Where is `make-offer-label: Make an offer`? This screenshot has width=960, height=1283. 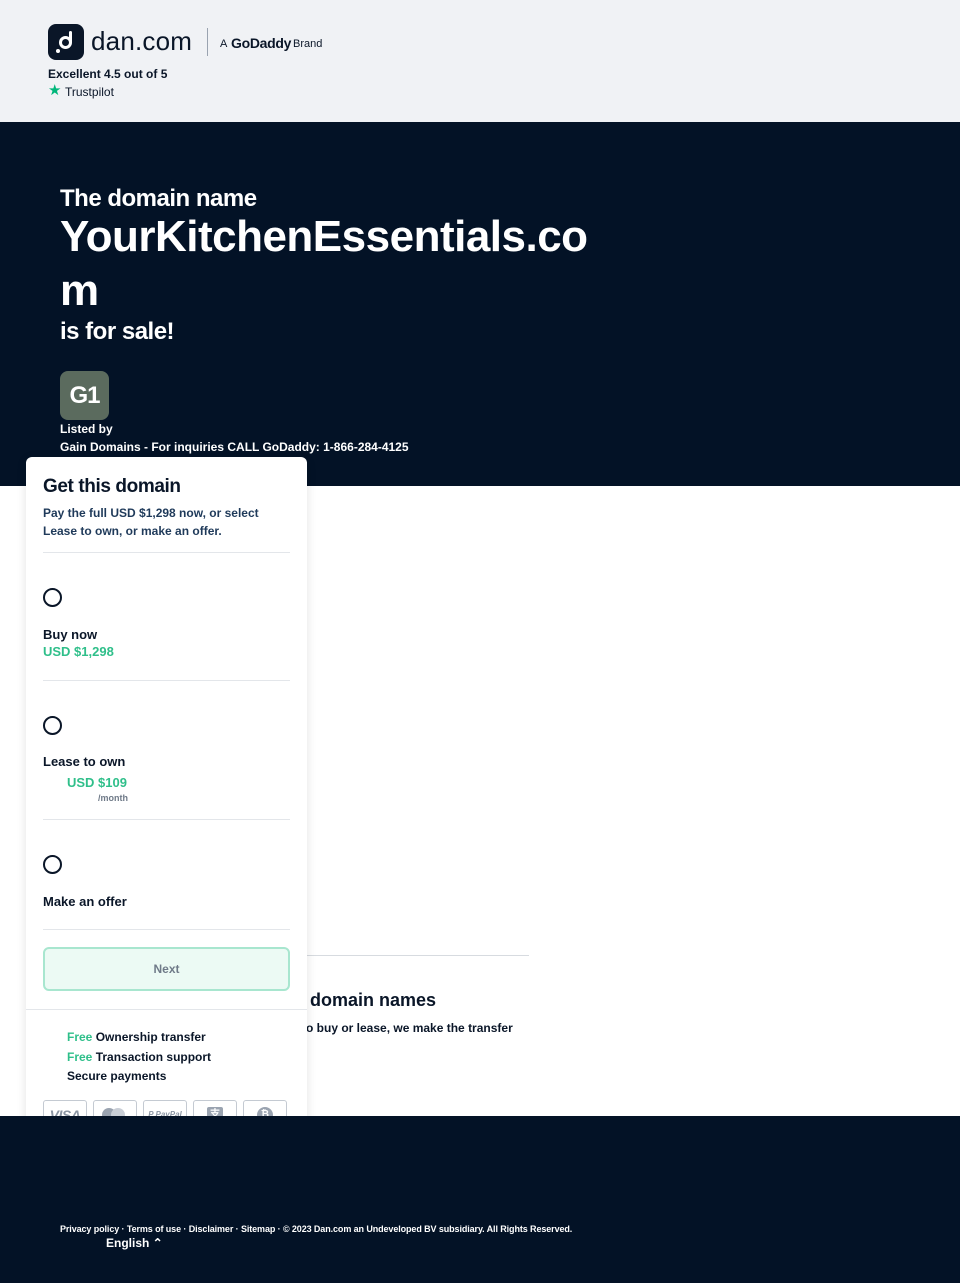 make-offer-label: Make an offer is located at coordinates (85, 901).